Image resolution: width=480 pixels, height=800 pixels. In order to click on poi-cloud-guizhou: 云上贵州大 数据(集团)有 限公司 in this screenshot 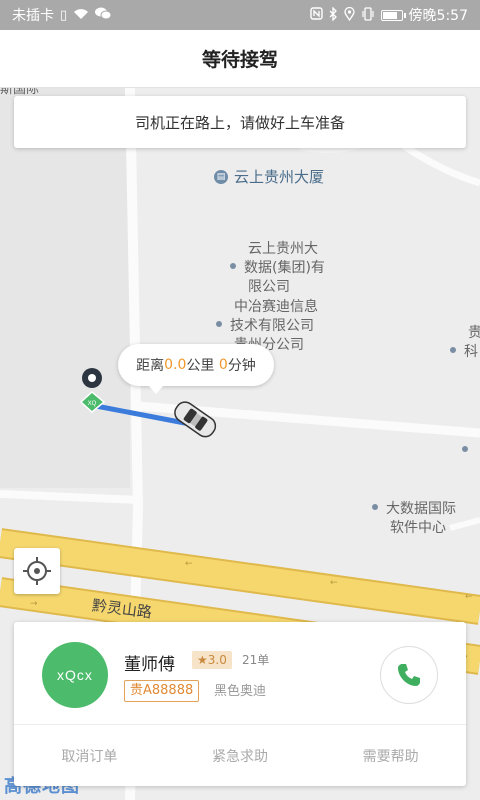, I will do `click(277, 268)`.